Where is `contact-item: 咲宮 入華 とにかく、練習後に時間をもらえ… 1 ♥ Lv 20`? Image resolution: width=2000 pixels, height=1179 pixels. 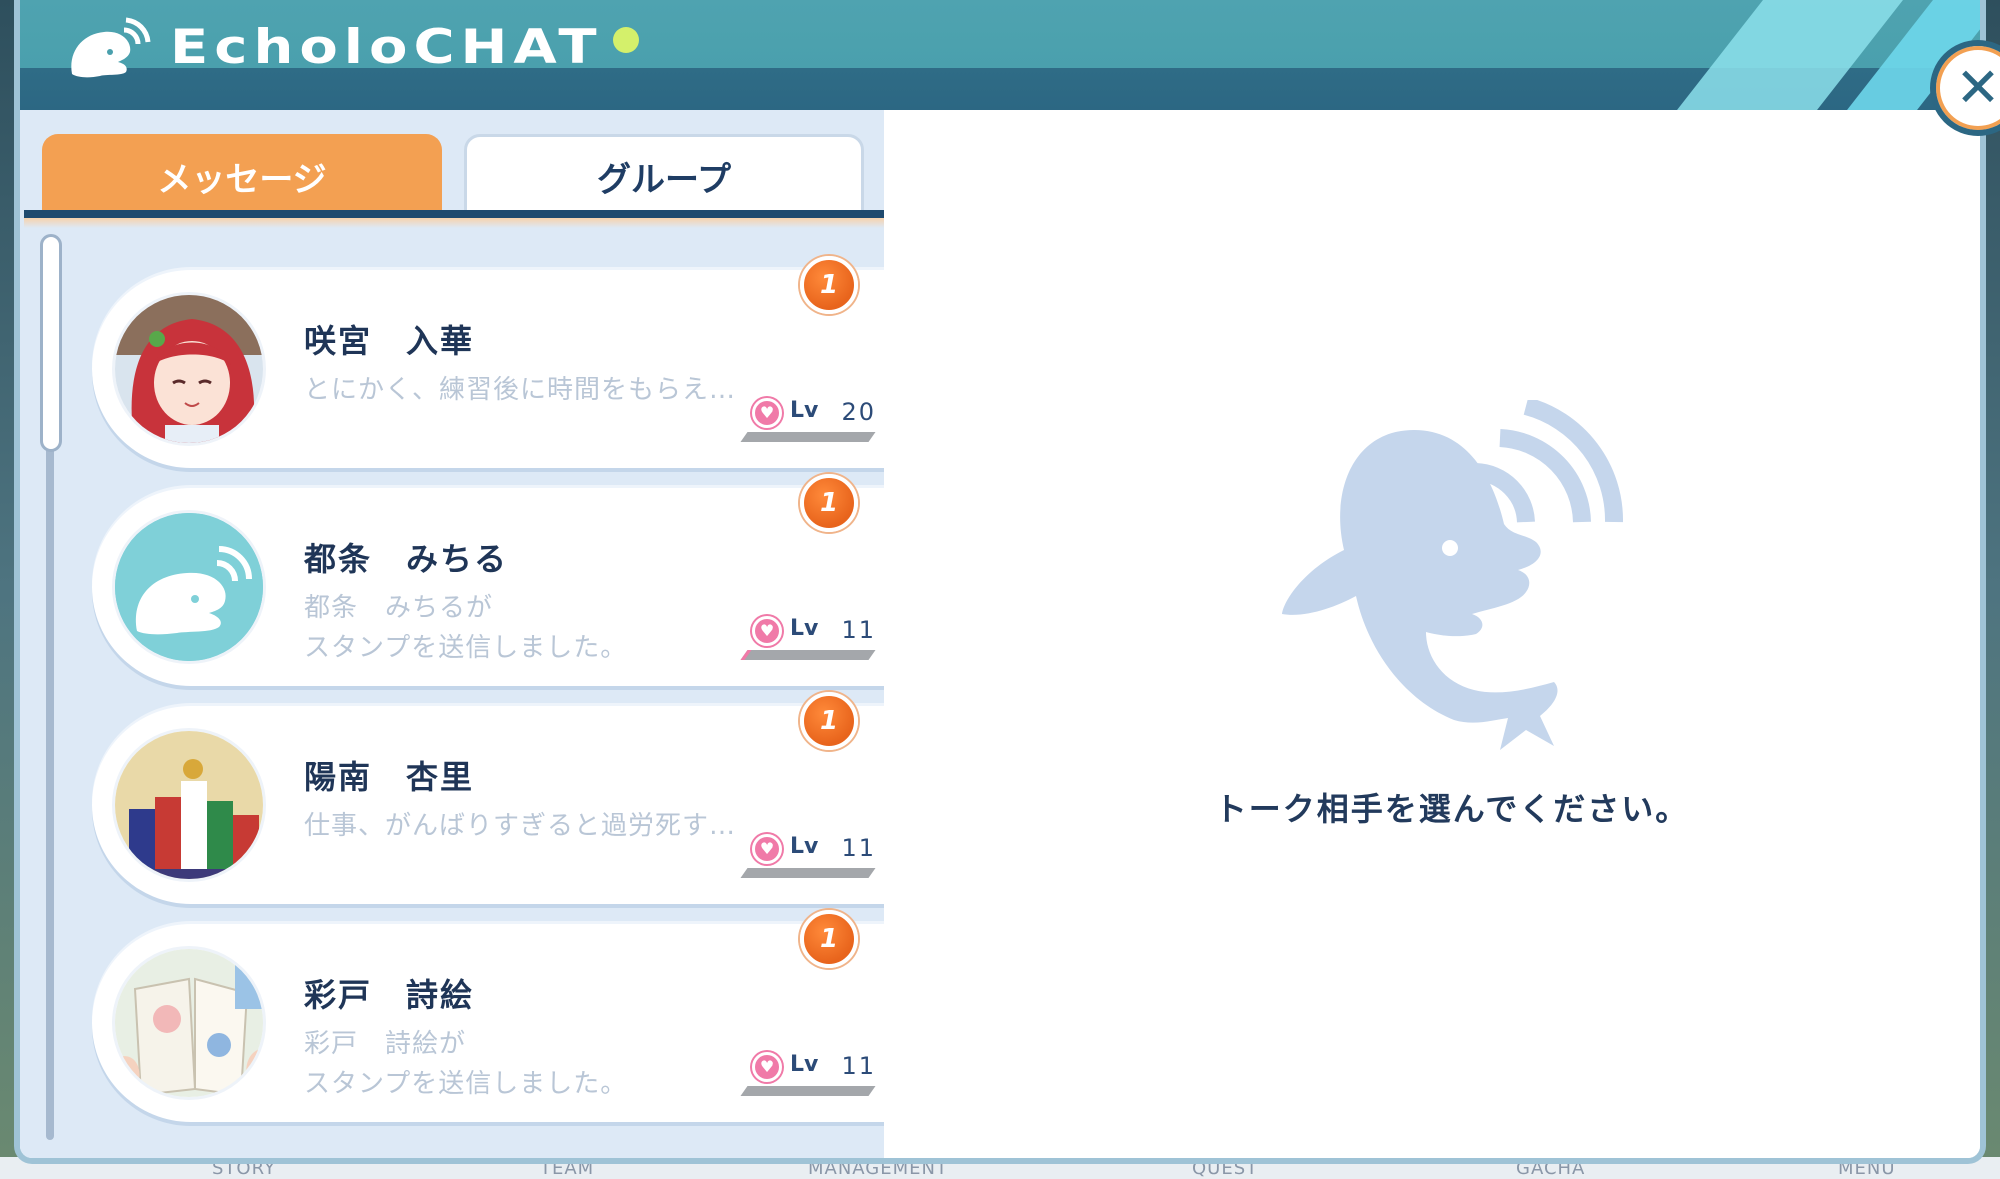 contact-item: 咲宮 入華 とにかく、練習後に時間をもらえ… 1 ♥ Lv 20 is located at coordinates (498, 362).